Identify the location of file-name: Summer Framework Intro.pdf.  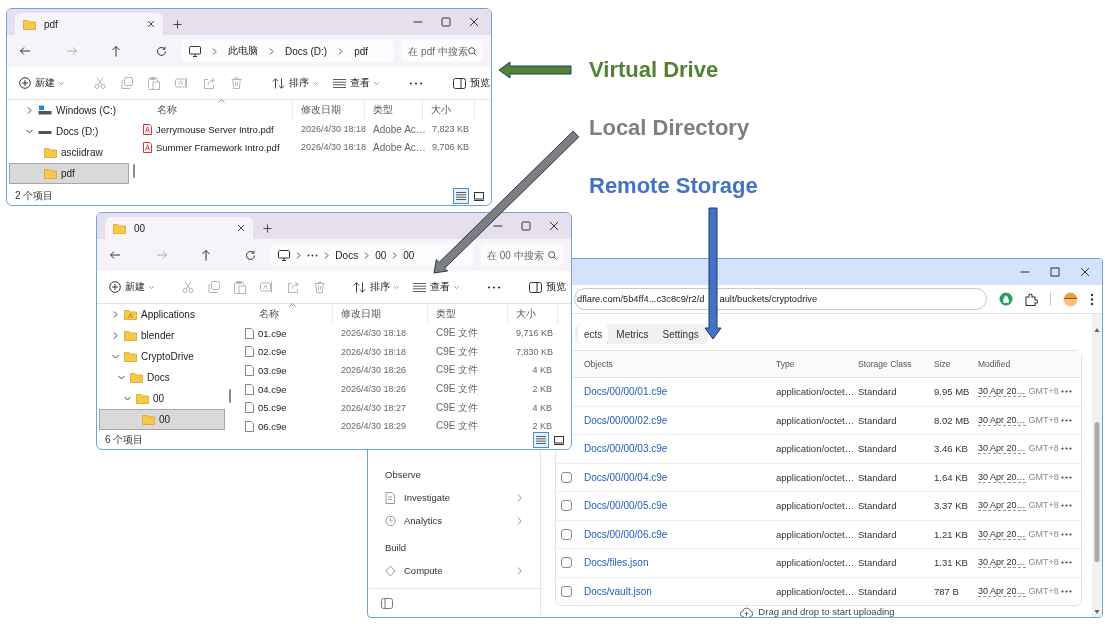
(218, 147).